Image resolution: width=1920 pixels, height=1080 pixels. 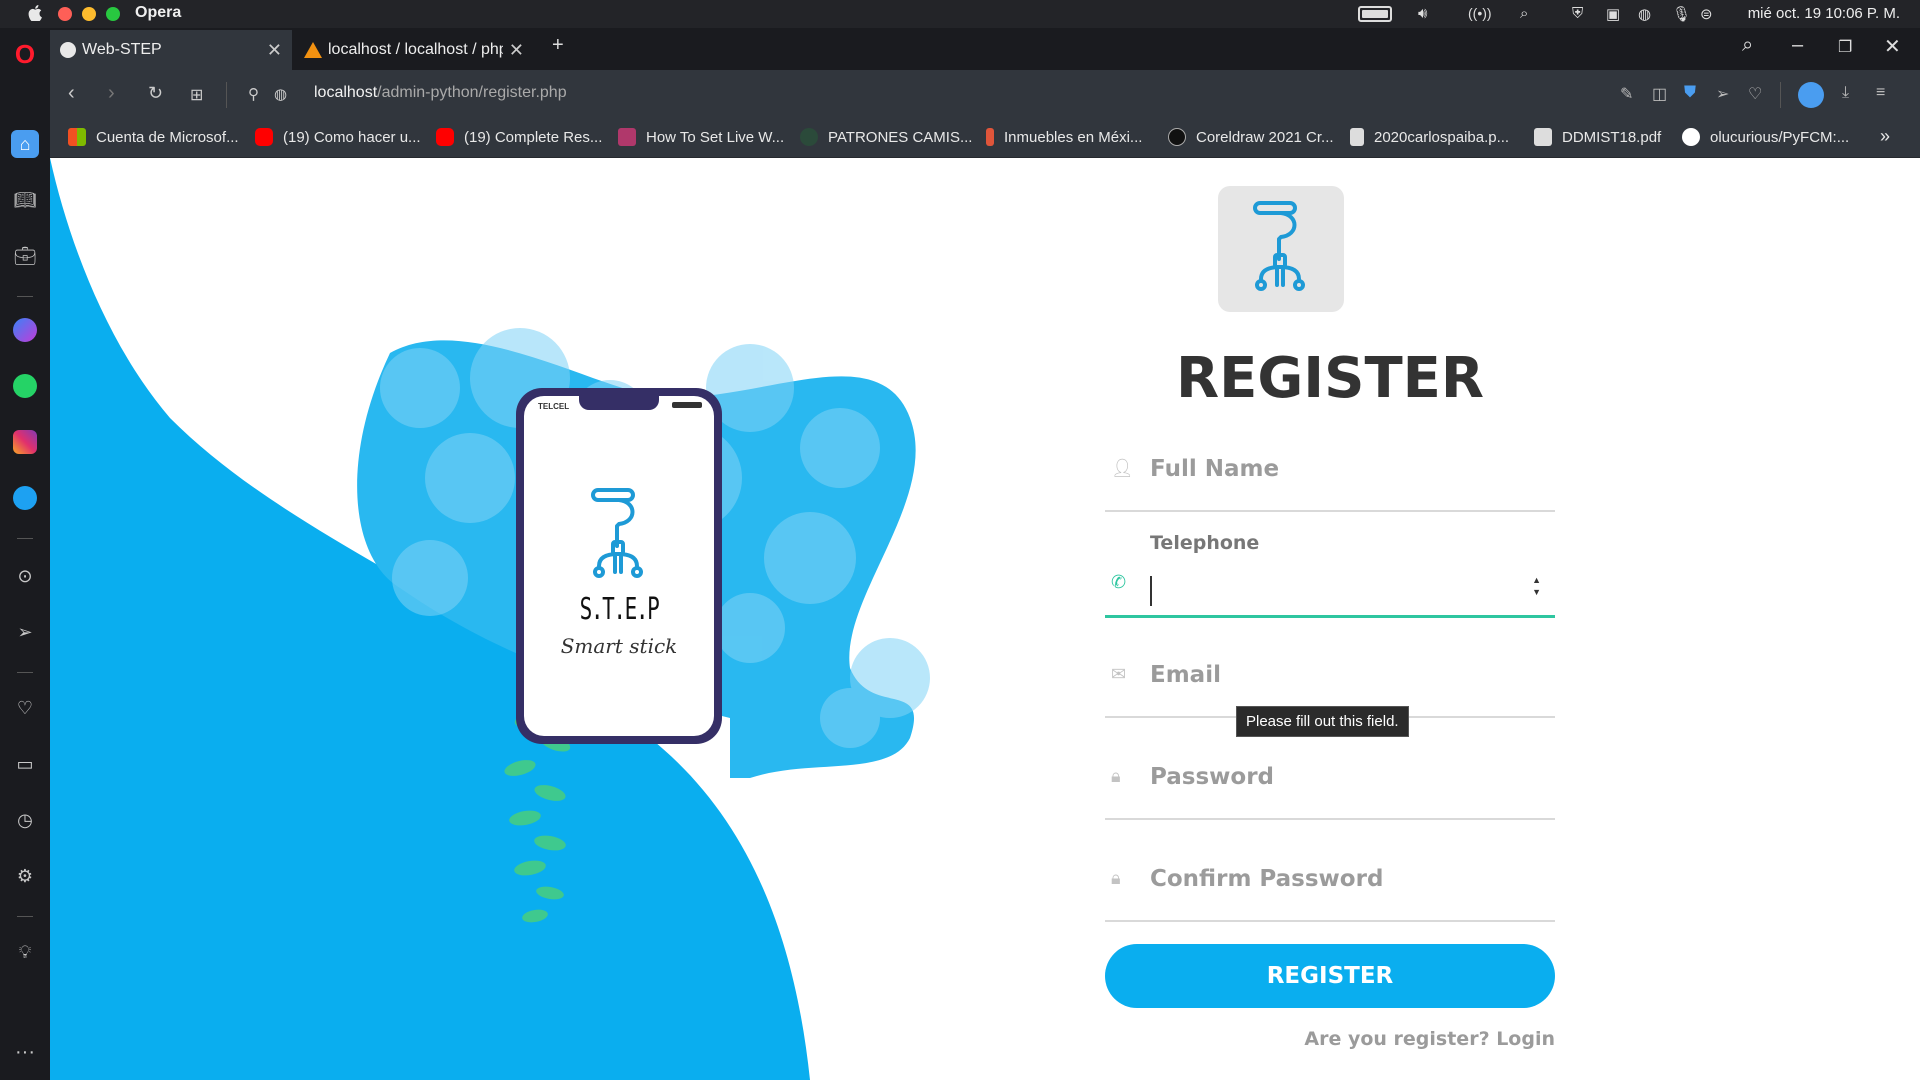 I want to click on phone-brand: S.T.E.P, so click(x=619, y=609).